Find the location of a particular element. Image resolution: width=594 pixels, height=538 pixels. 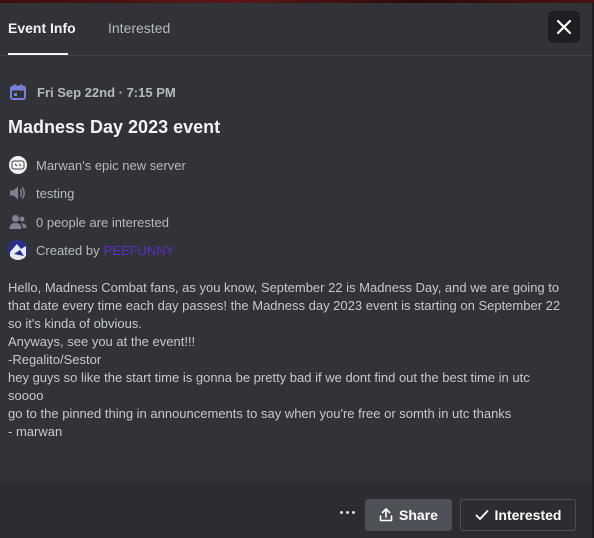

share-button: Share is located at coordinates (408, 515).